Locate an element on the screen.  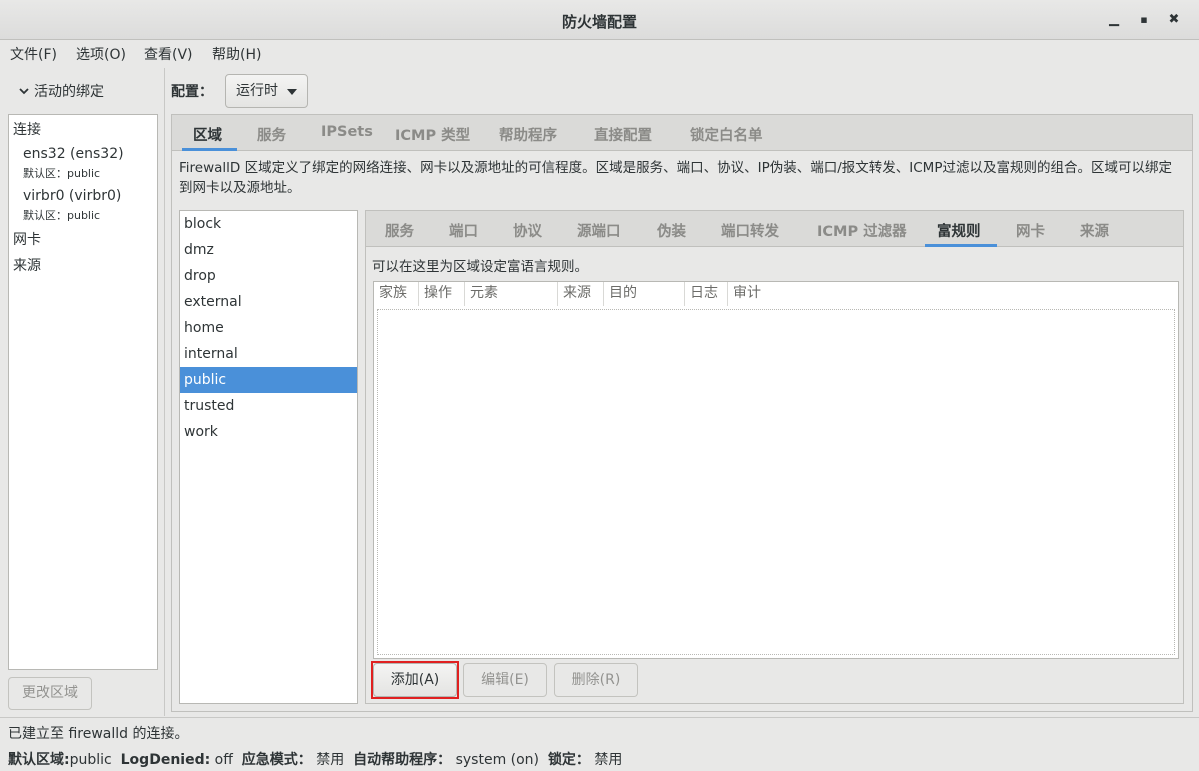
zone-tab-bar: 服务 端口 协议 源端口 伪装 端口转发 ICMP 过滤器 富规则 网卡 来源 is located at coordinates (774, 229).